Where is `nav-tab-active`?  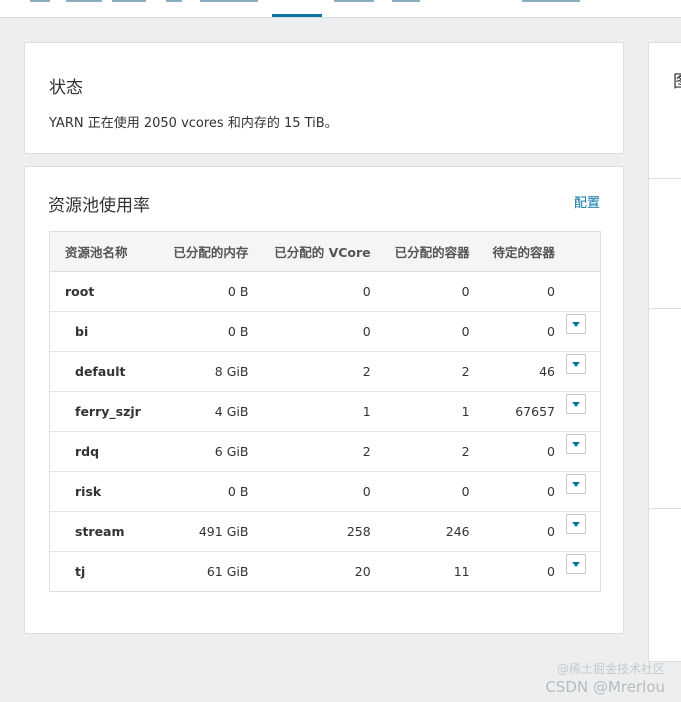
nav-tab-active is located at coordinates (297, 8).